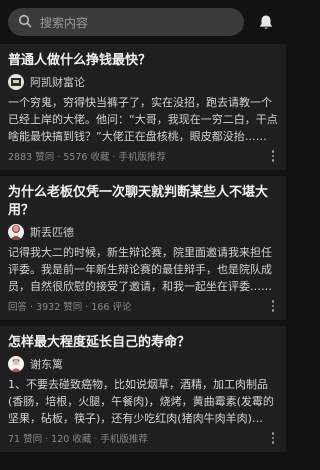  I want to click on meta-text: 回答 · 3932 赞同 · 166 评论, so click(70, 307).